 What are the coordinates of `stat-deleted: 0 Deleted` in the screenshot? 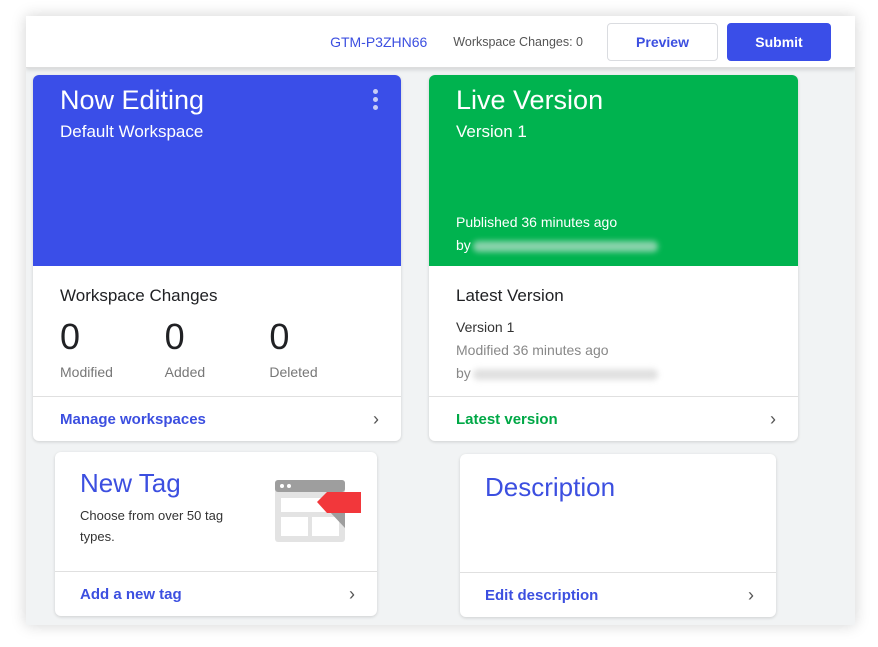 It's located at (321, 348).